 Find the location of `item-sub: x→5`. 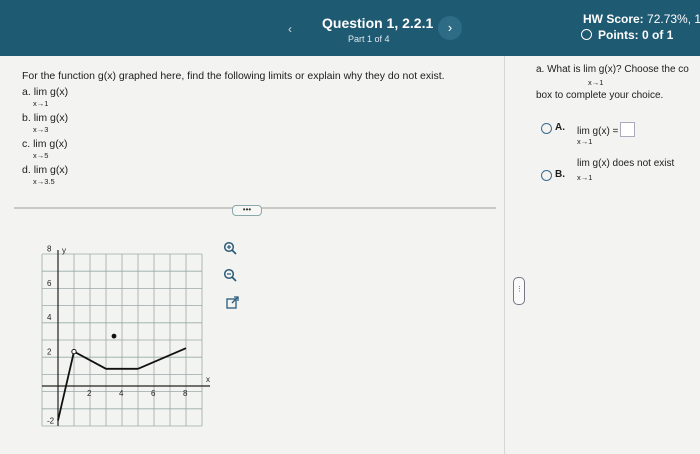

item-sub: x→5 is located at coordinates (41, 155).